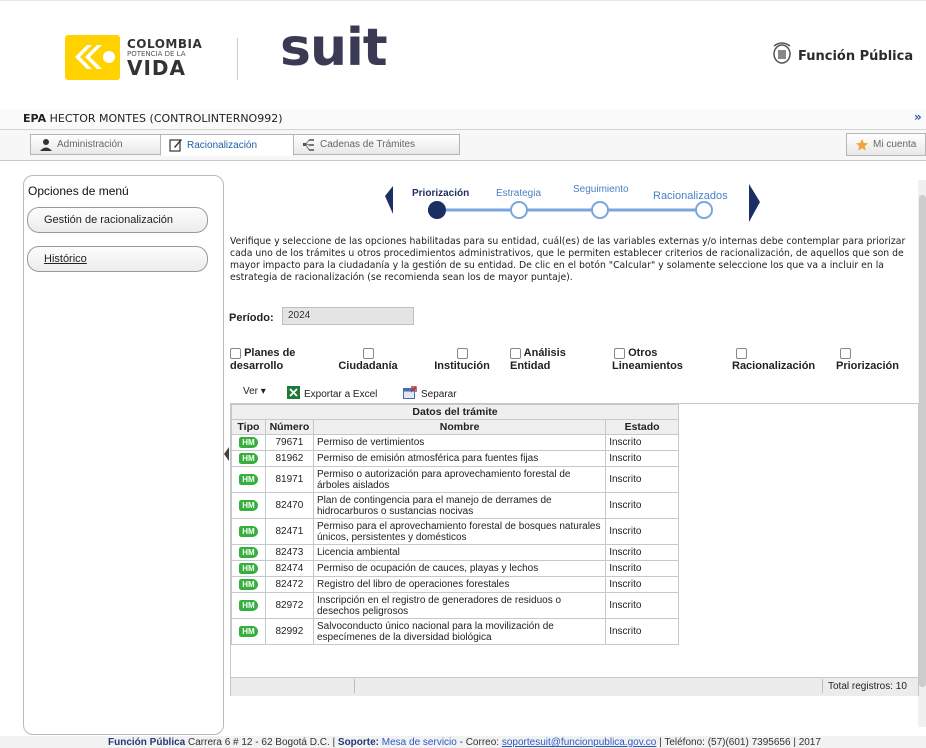 The width and height of the screenshot is (926, 748). What do you see at coordinates (289, 458) in the screenshot?
I see `numero-cell: 81962` at bounding box center [289, 458].